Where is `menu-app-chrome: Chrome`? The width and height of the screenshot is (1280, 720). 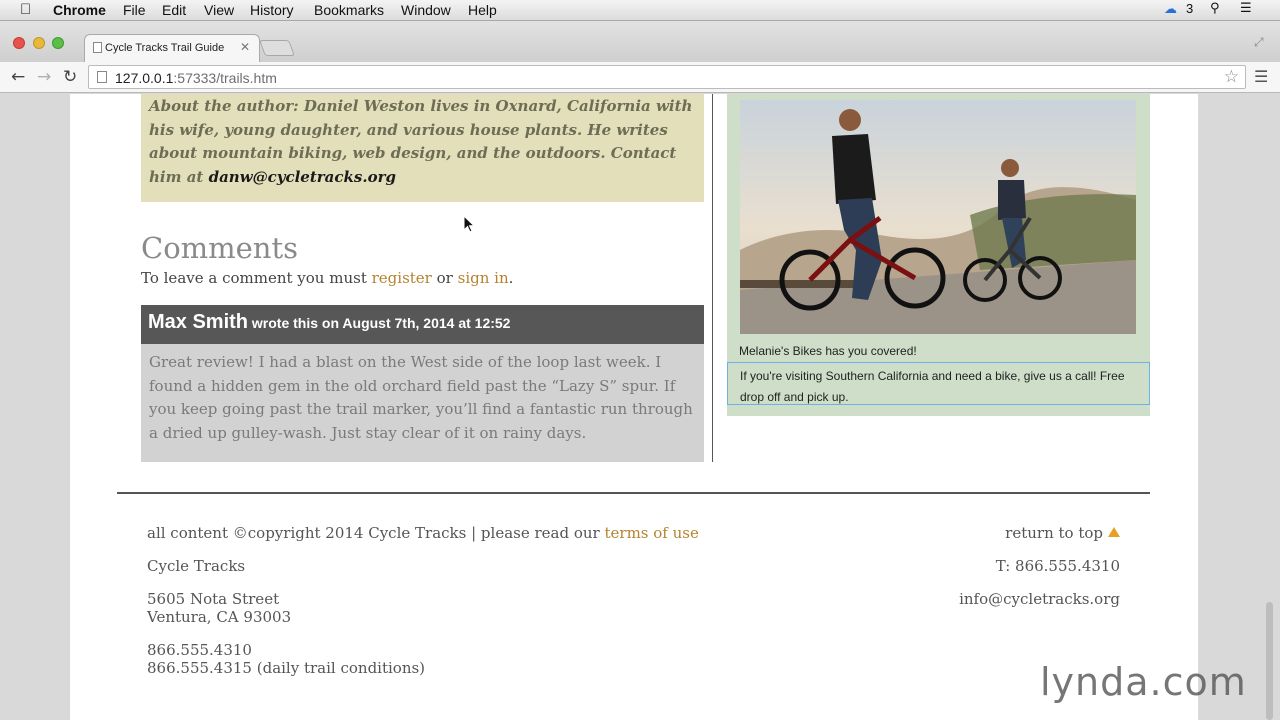 menu-app-chrome: Chrome is located at coordinates (79, 10).